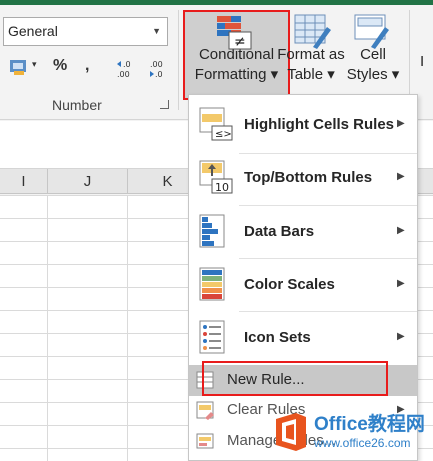 This screenshot has width=433, height=461. What do you see at coordinates (312, 31) in the screenshot?
I see `format-as-table-icon` at bounding box center [312, 31].